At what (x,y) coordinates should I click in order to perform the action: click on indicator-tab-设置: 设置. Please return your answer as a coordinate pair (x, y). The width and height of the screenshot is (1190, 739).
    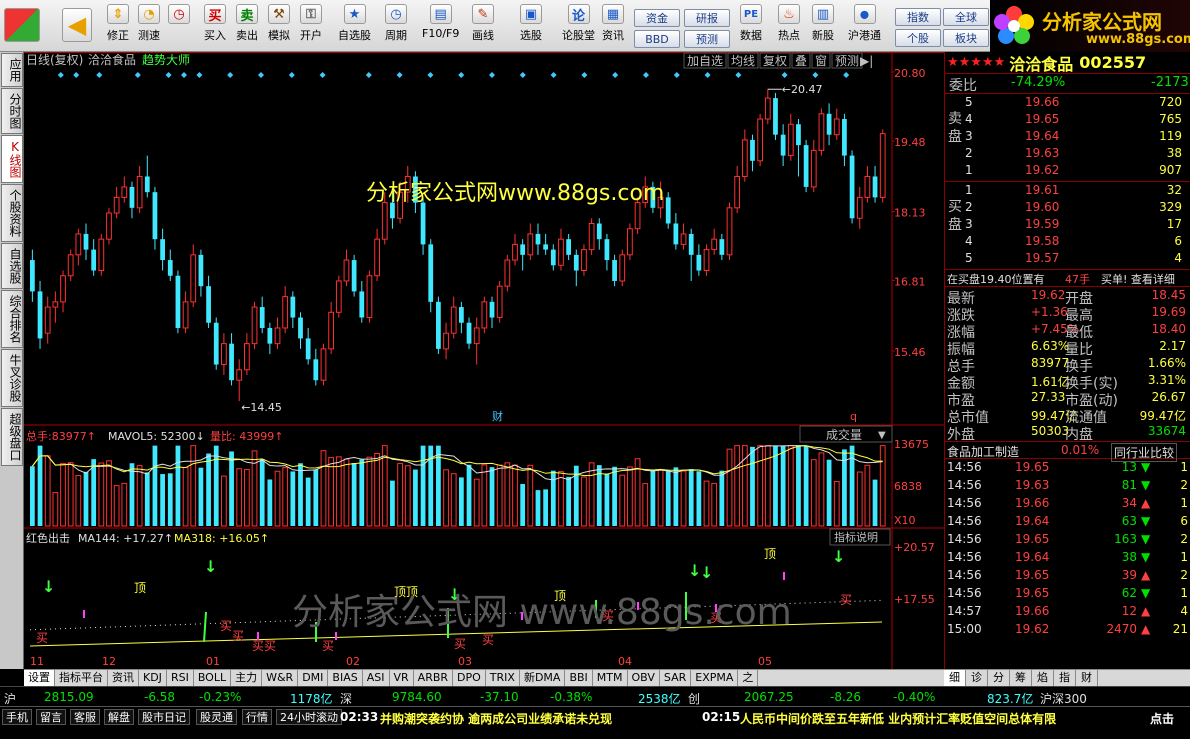
    Looking at the image, I should click on (39, 678).